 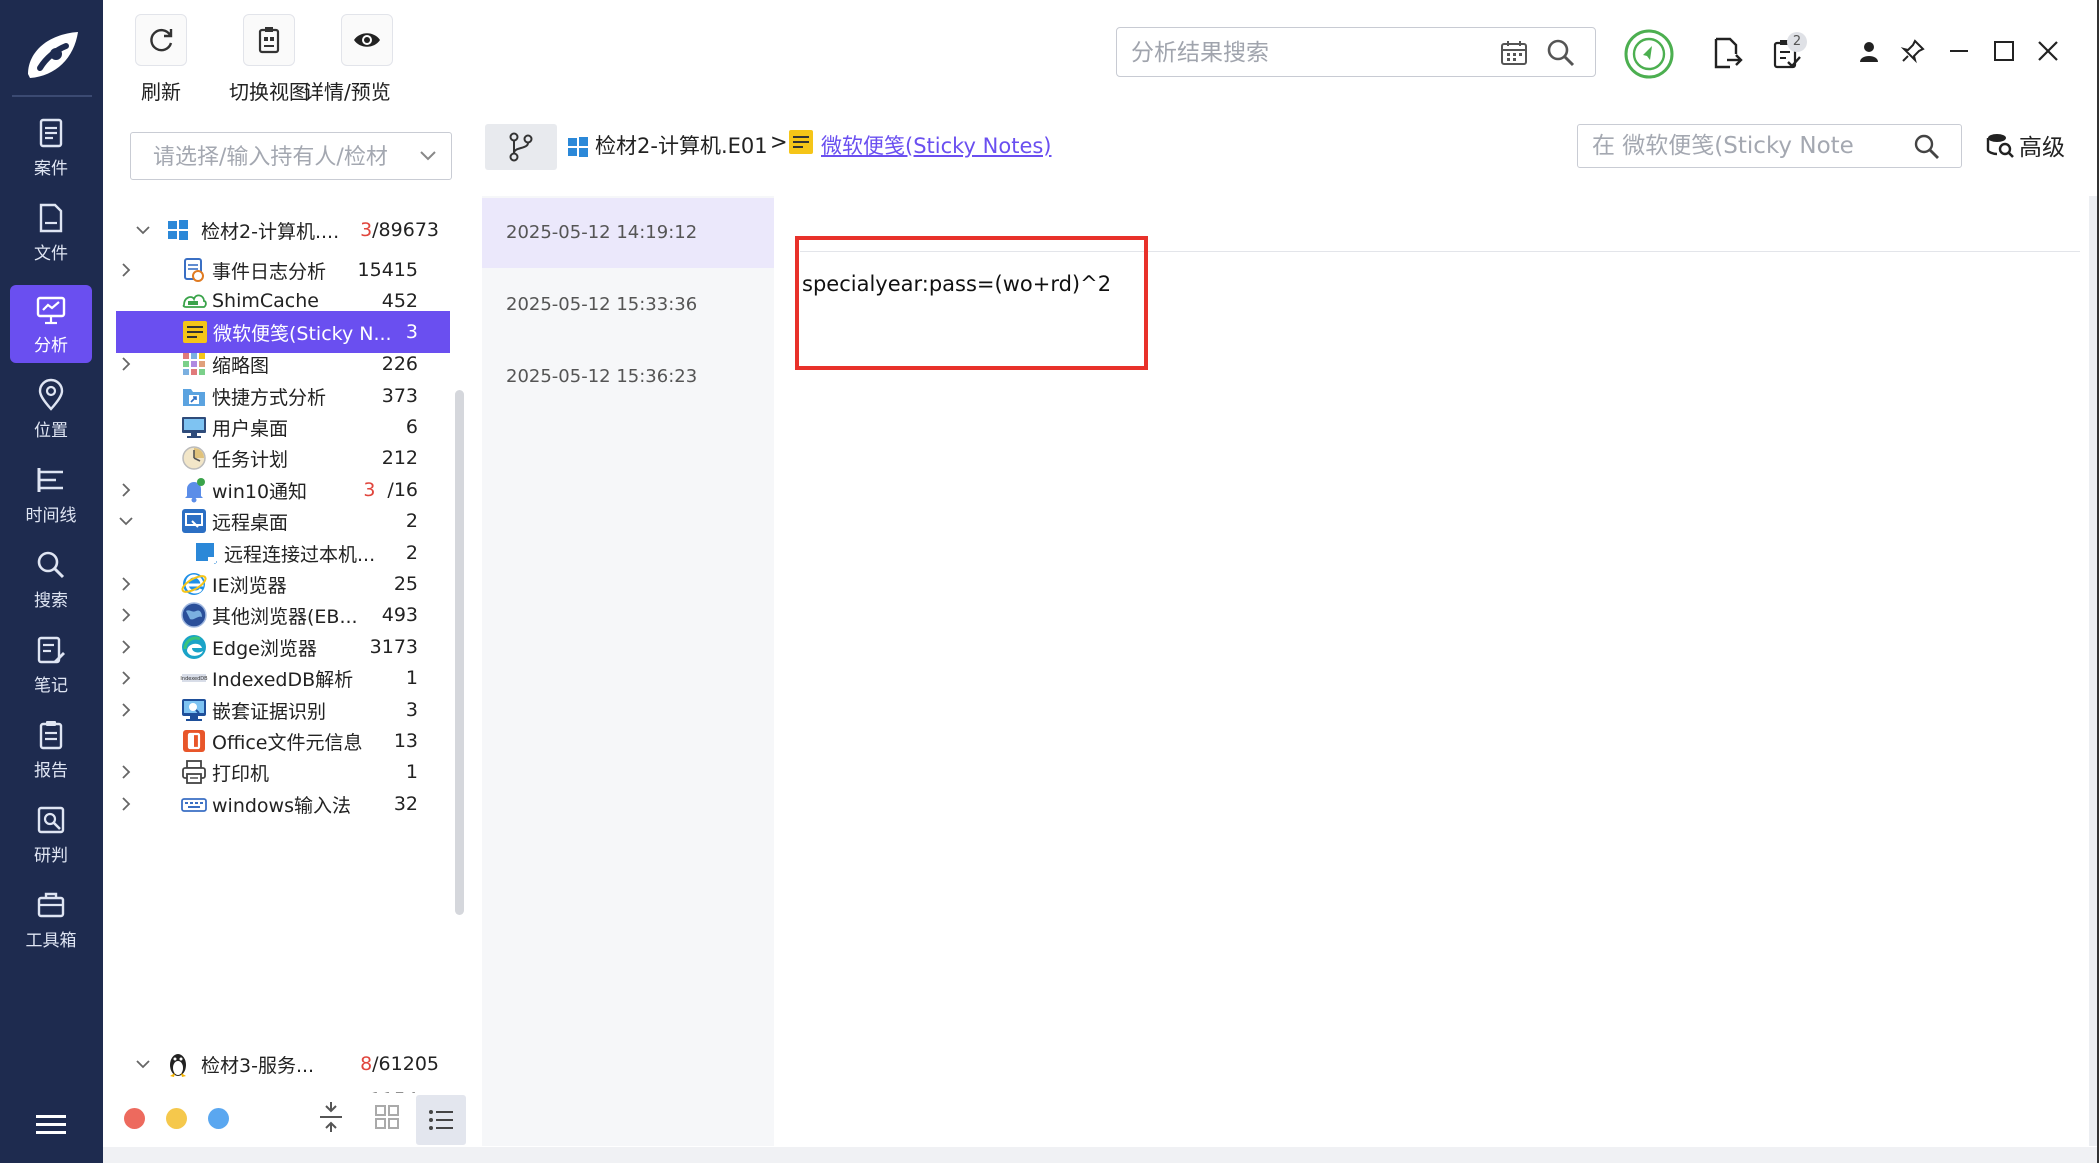 I want to click on detail-scrollbar, so click(x=2093, y=671).